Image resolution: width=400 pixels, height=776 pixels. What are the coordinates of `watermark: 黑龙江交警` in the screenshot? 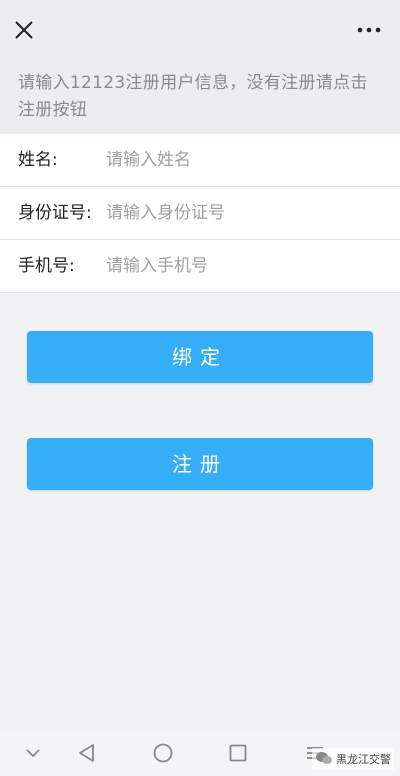 It's located at (353, 759).